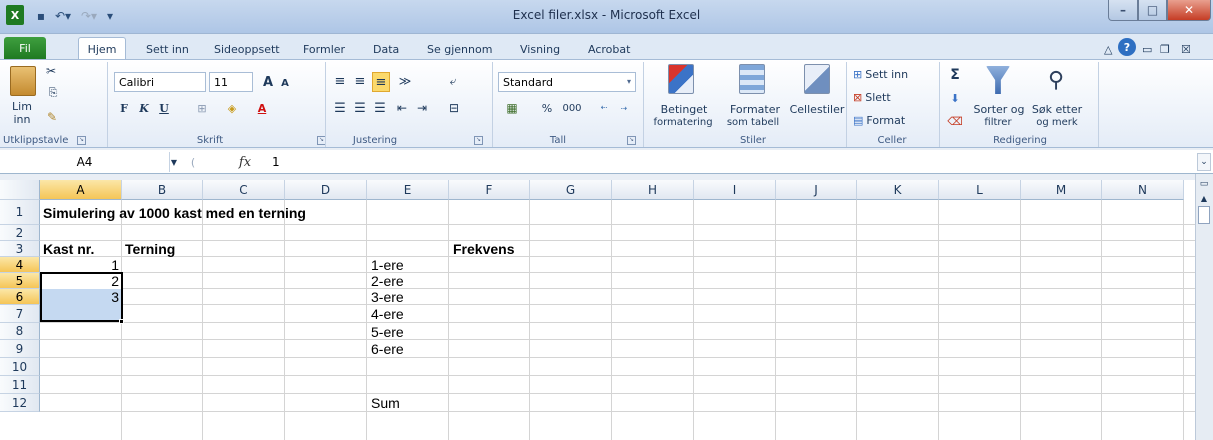 The width and height of the screenshot is (1213, 440). Describe the element at coordinates (653, 190) in the screenshot. I see `column-header-h: H` at that location.